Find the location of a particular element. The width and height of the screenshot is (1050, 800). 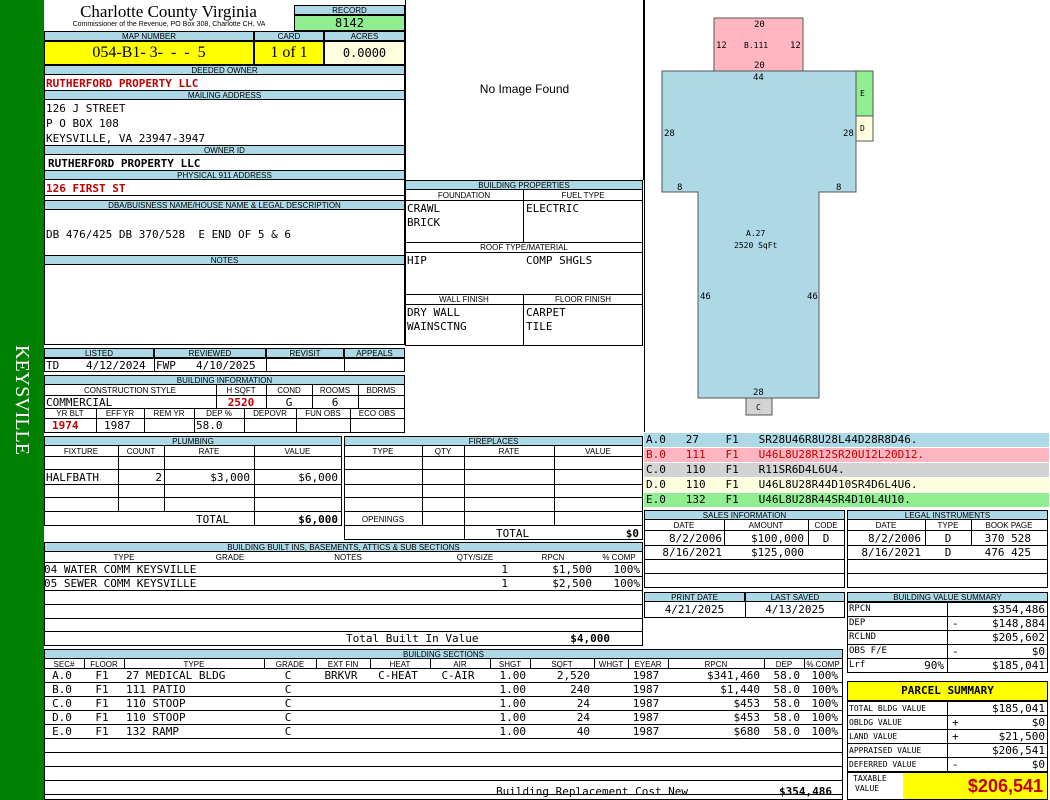

sketch-label-a: A.27 is located at coordinates (755, 233).